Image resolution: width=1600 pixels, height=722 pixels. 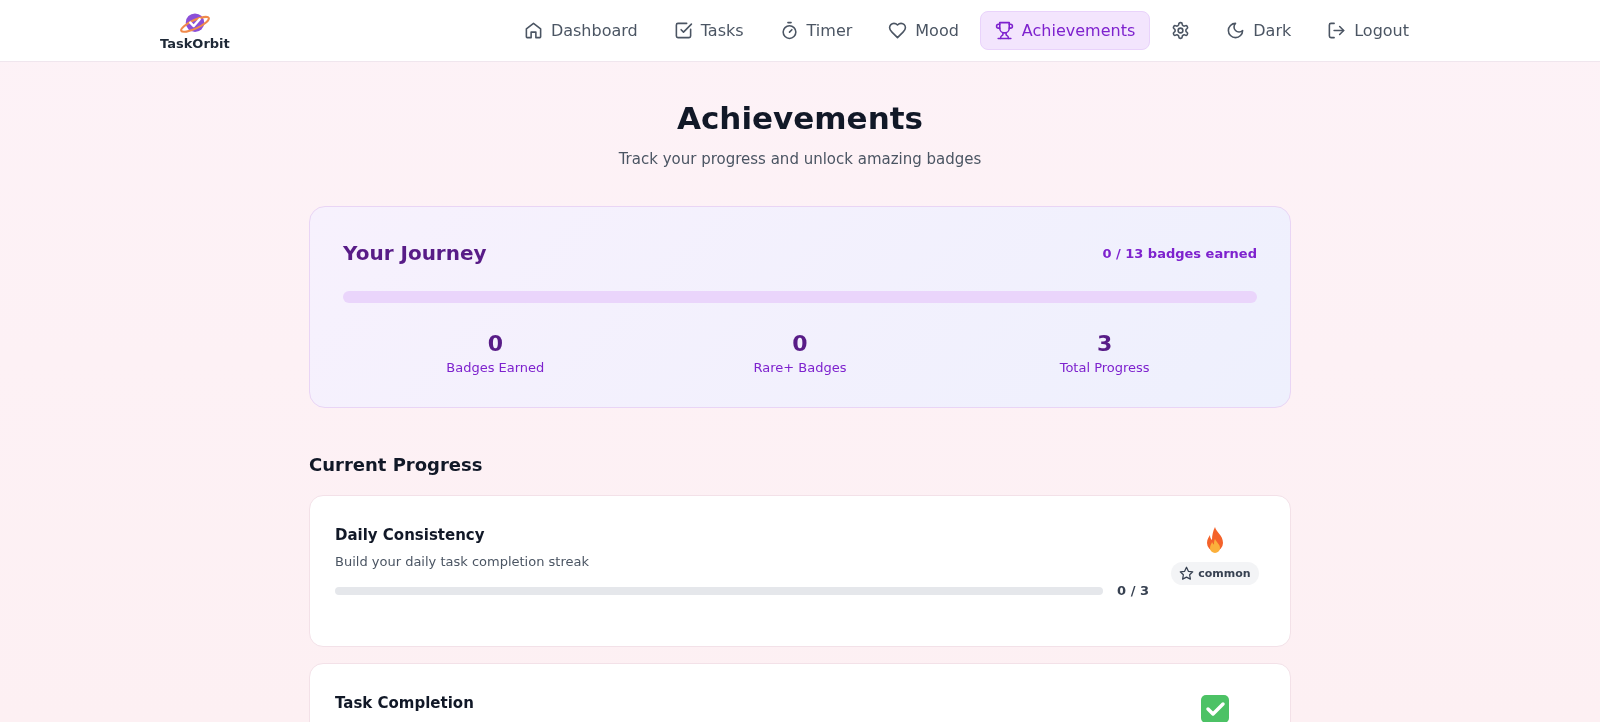 What do you see at coordinates (708, 30) in the screenshot?
I see `nav-button: Tasks` at bounding box center [708, 30].